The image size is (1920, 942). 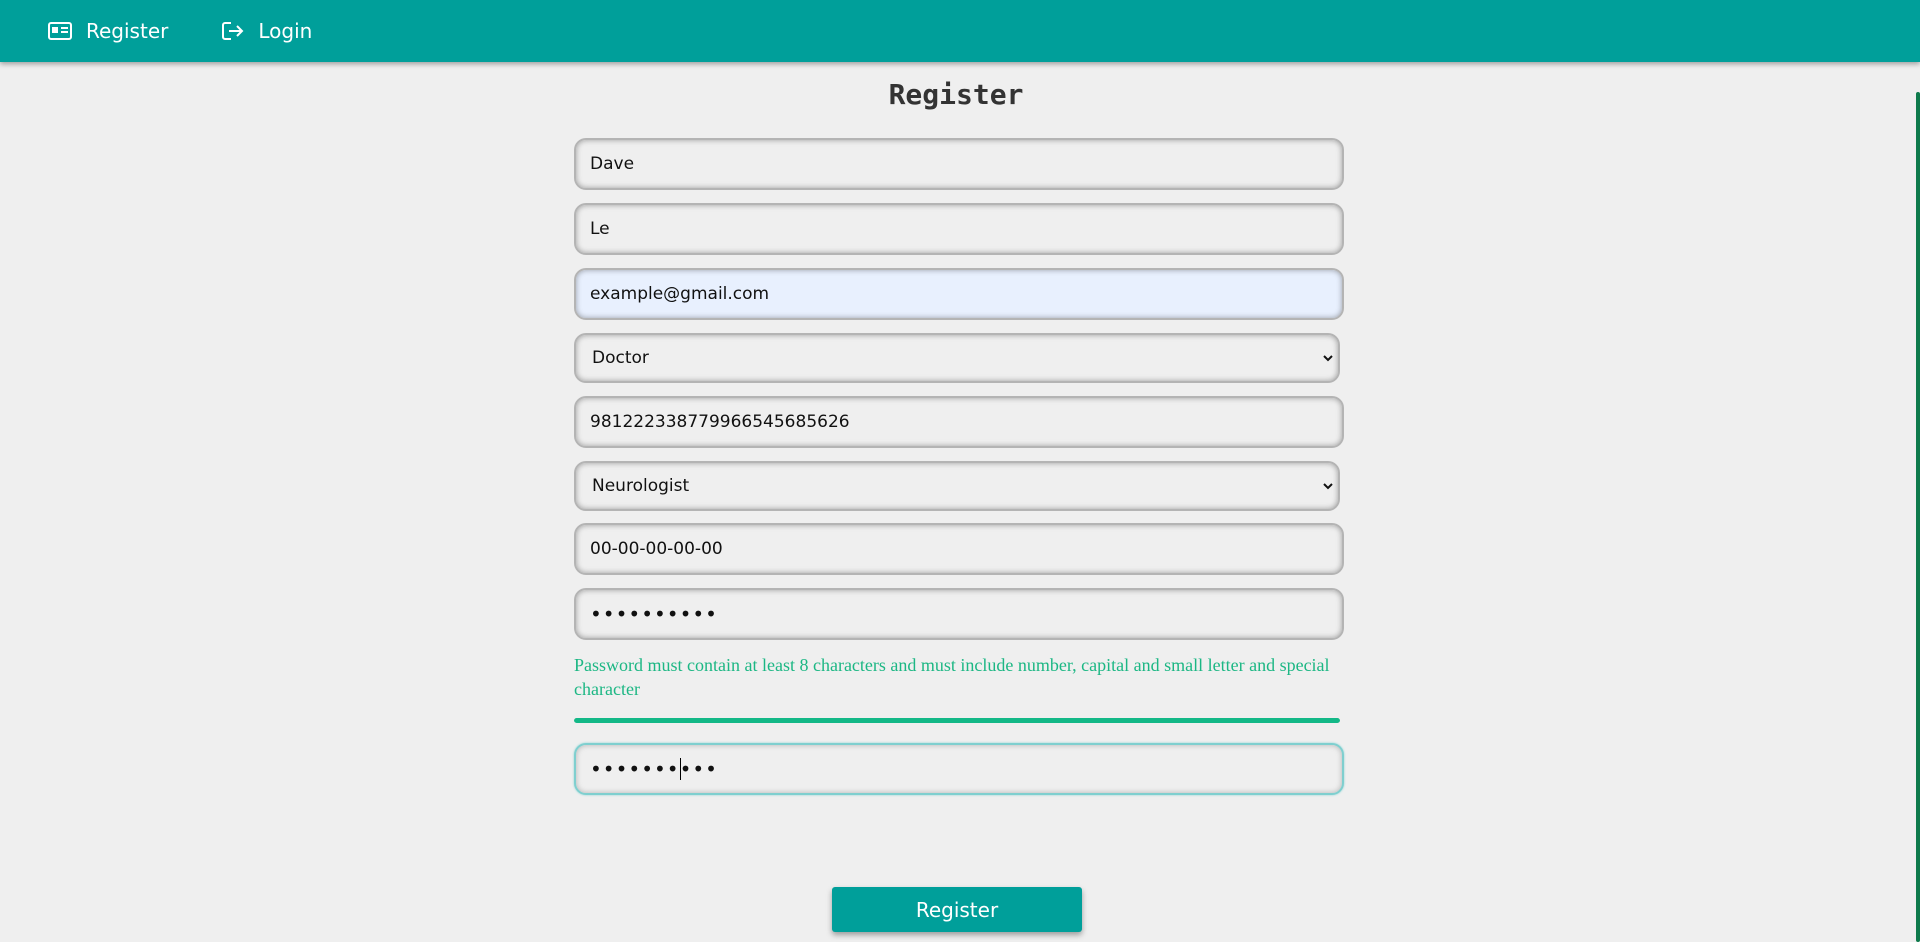 I want to click on top-navbar: Register Login, so click(x=960, y=31).